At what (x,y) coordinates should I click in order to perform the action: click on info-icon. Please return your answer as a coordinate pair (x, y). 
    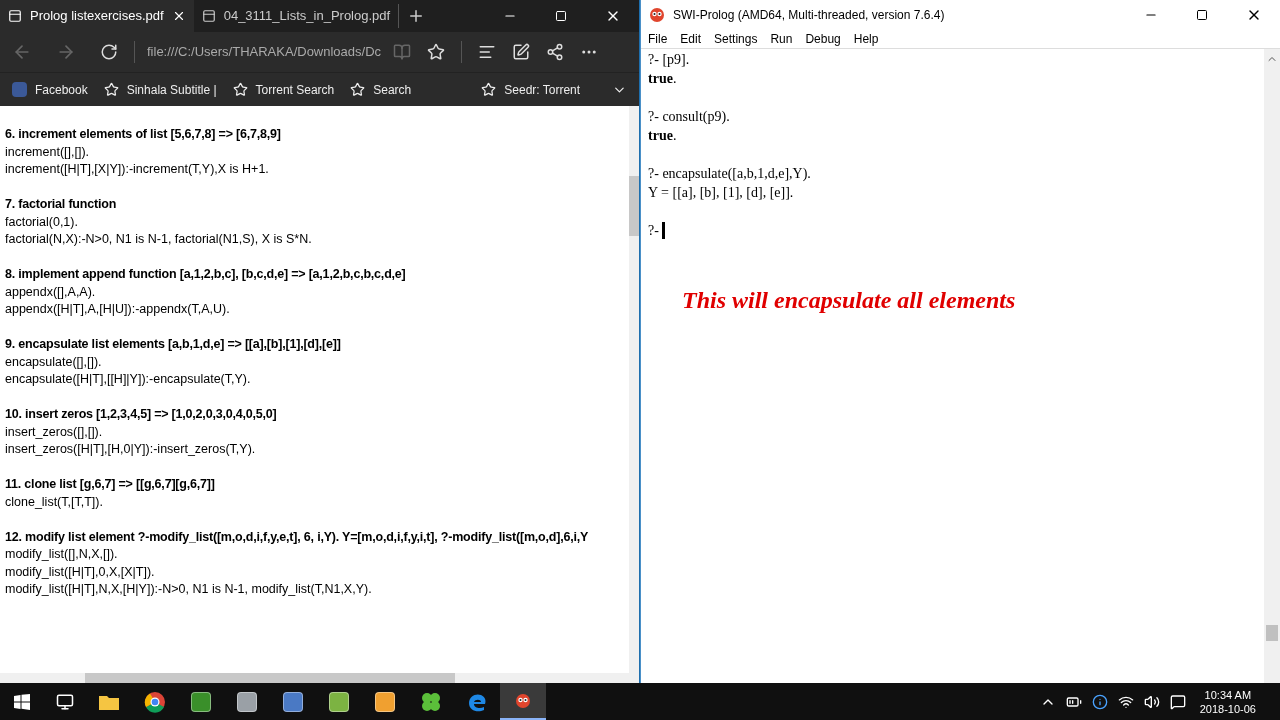
    Looking at the image, I should click on (1099, 701).